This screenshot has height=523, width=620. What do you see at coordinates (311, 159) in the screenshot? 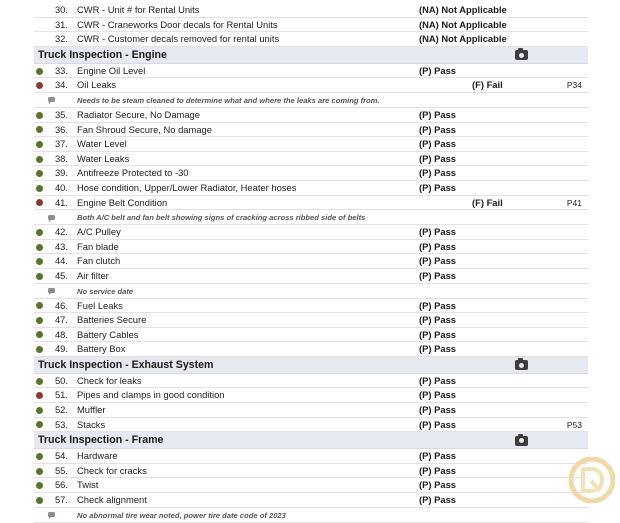
I see `checklist-row: 38. Water Leaks (P) Pass` at bounding box center [311, 159].